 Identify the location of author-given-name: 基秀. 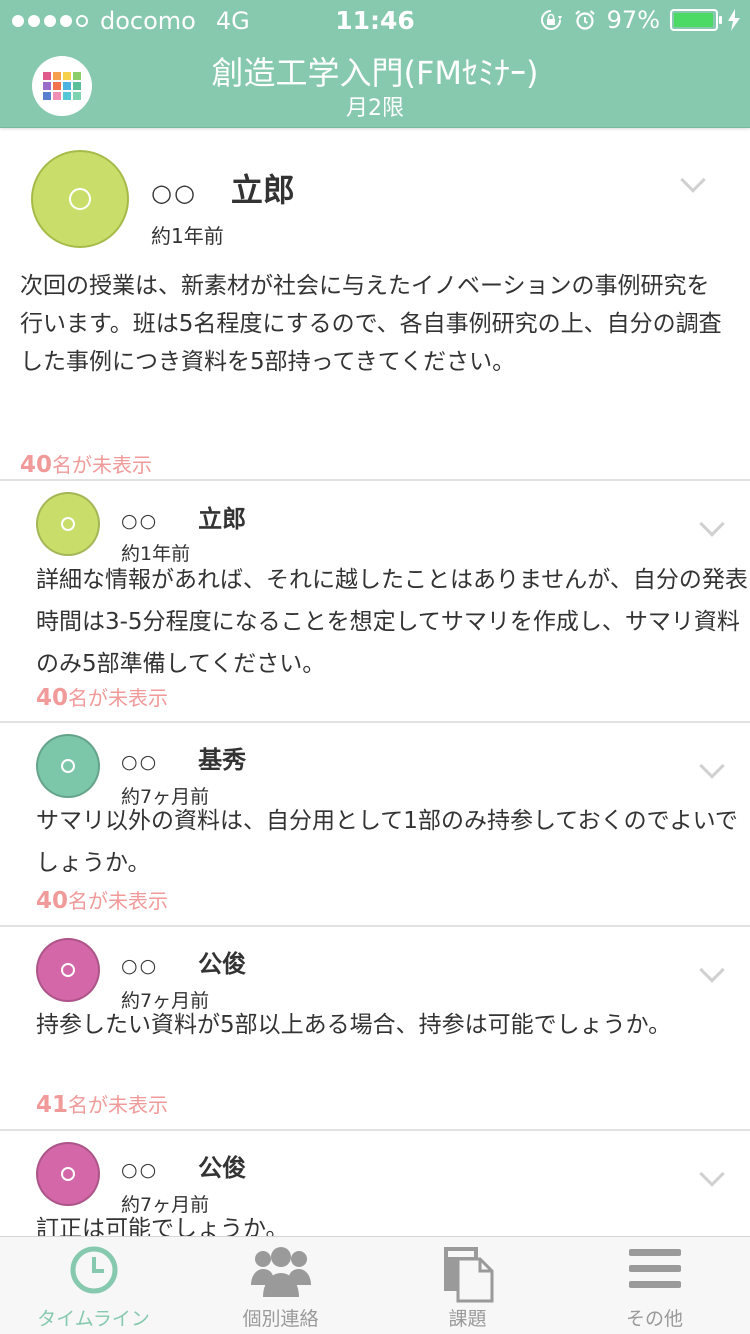
(222, 760).